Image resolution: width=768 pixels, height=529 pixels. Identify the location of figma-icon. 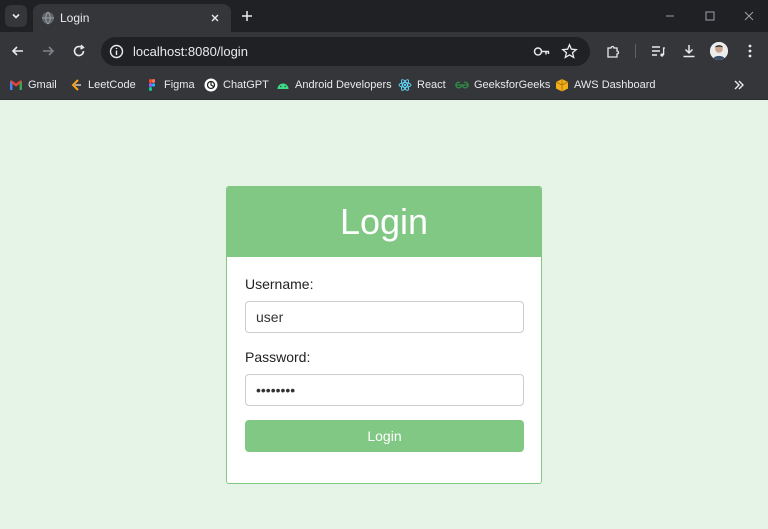
(152, 85).